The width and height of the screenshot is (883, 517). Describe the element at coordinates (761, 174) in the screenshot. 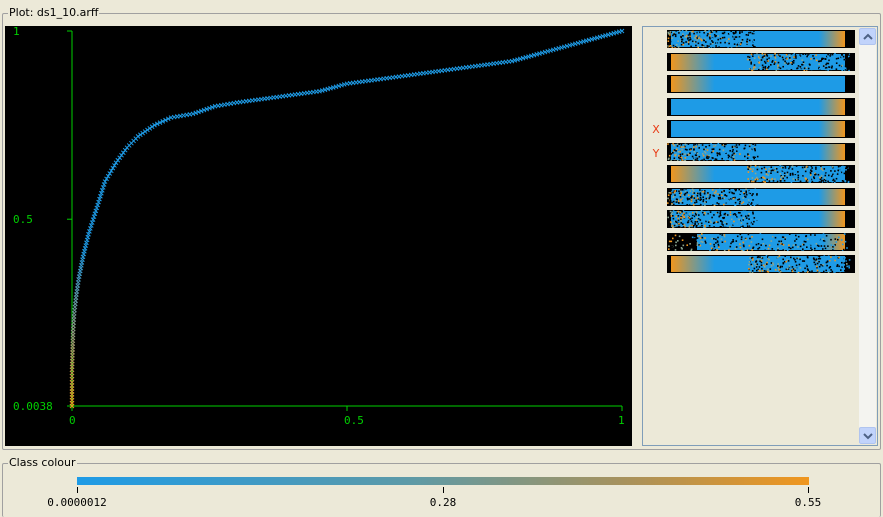

I see `attribute-strip-s7` at that location.